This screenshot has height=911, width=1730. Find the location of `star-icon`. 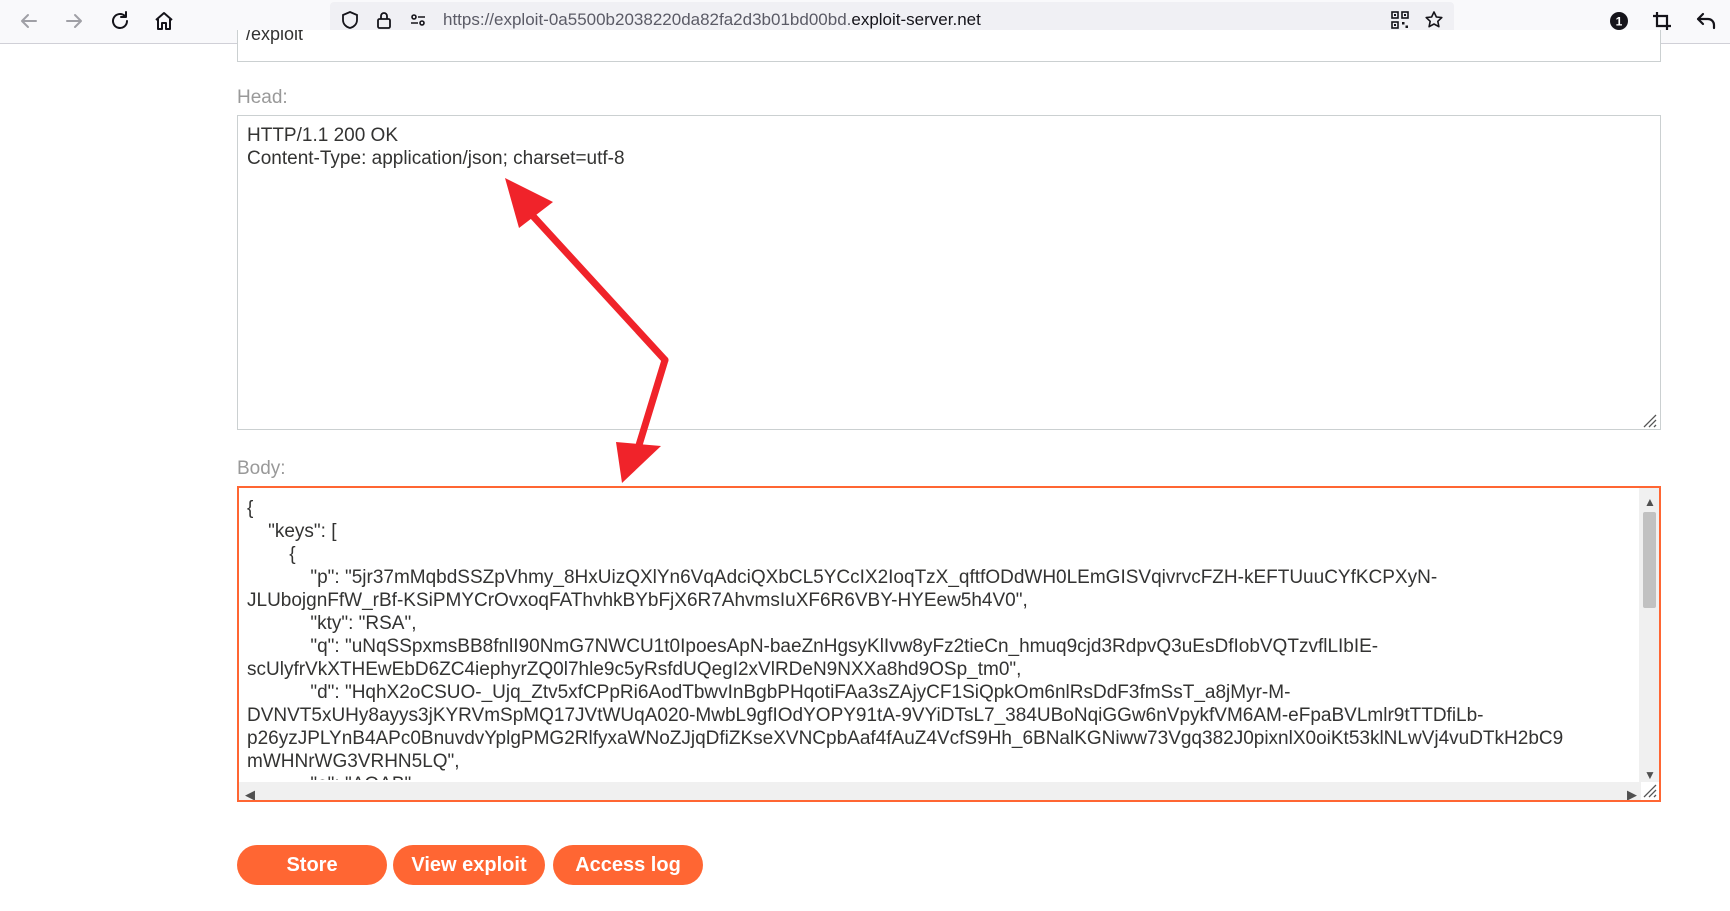

star-icon is located at coordinates (1434, 20).